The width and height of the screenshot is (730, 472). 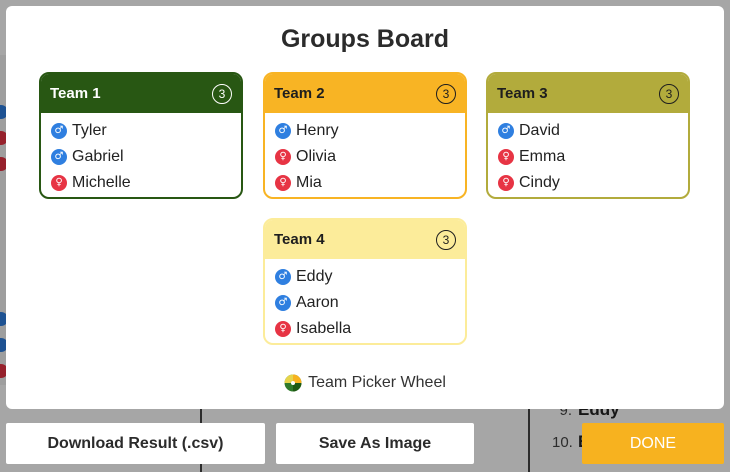 I want to click on member-row: ♂ Eddy, so click(x=365, y=277).